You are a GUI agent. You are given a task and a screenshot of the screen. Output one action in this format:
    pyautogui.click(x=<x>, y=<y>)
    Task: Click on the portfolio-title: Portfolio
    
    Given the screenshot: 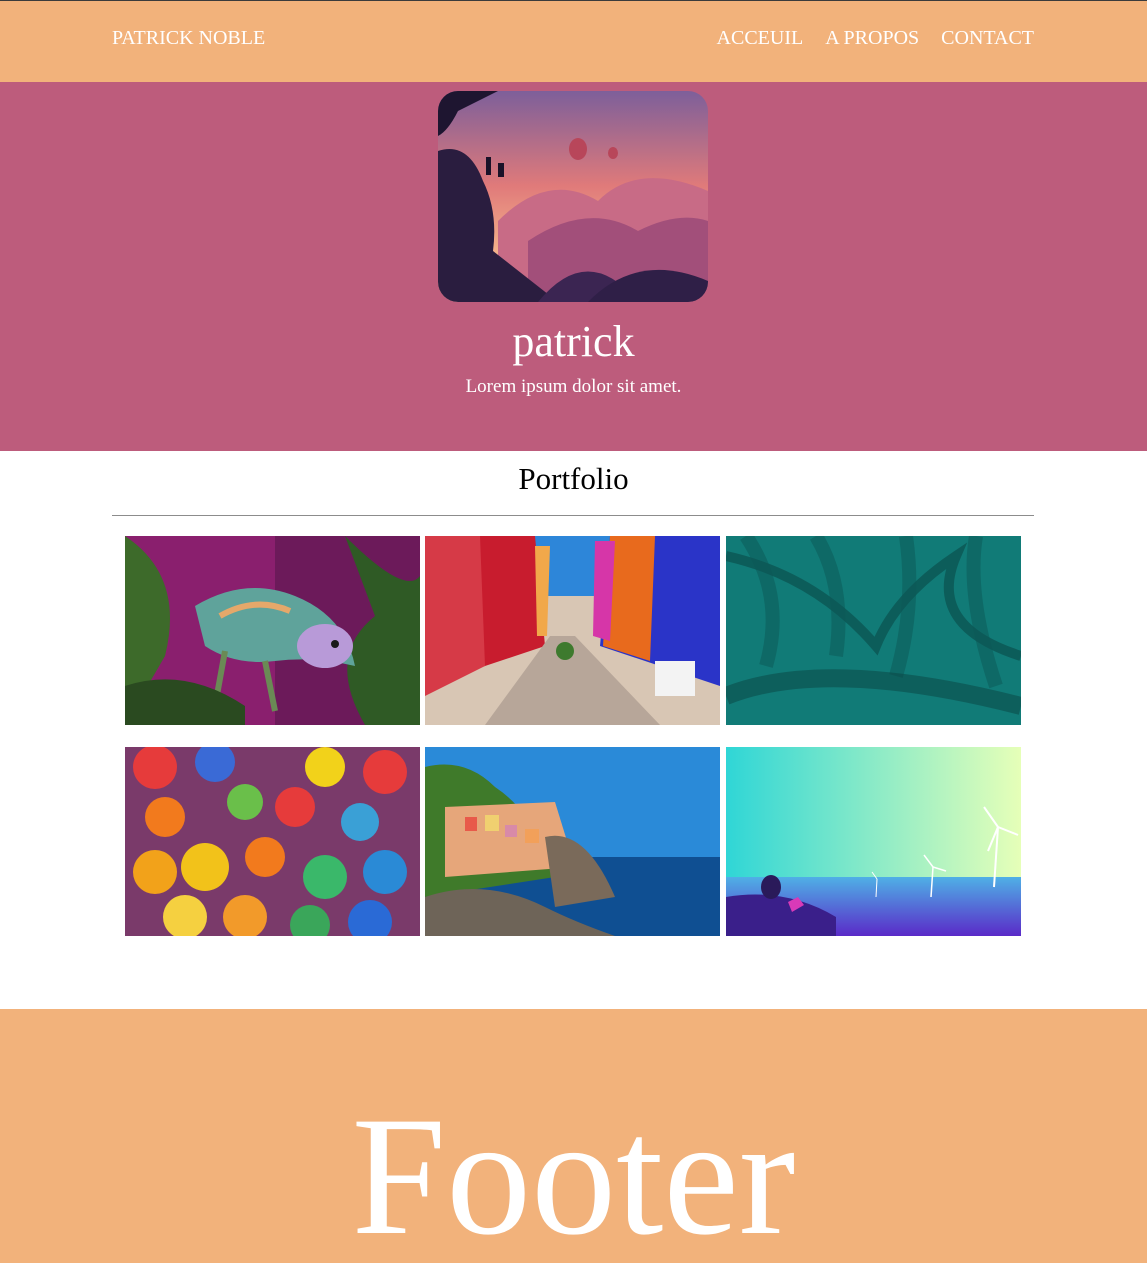 What is the action you would take?
    pyautogui.click(x=573, y=478)
    